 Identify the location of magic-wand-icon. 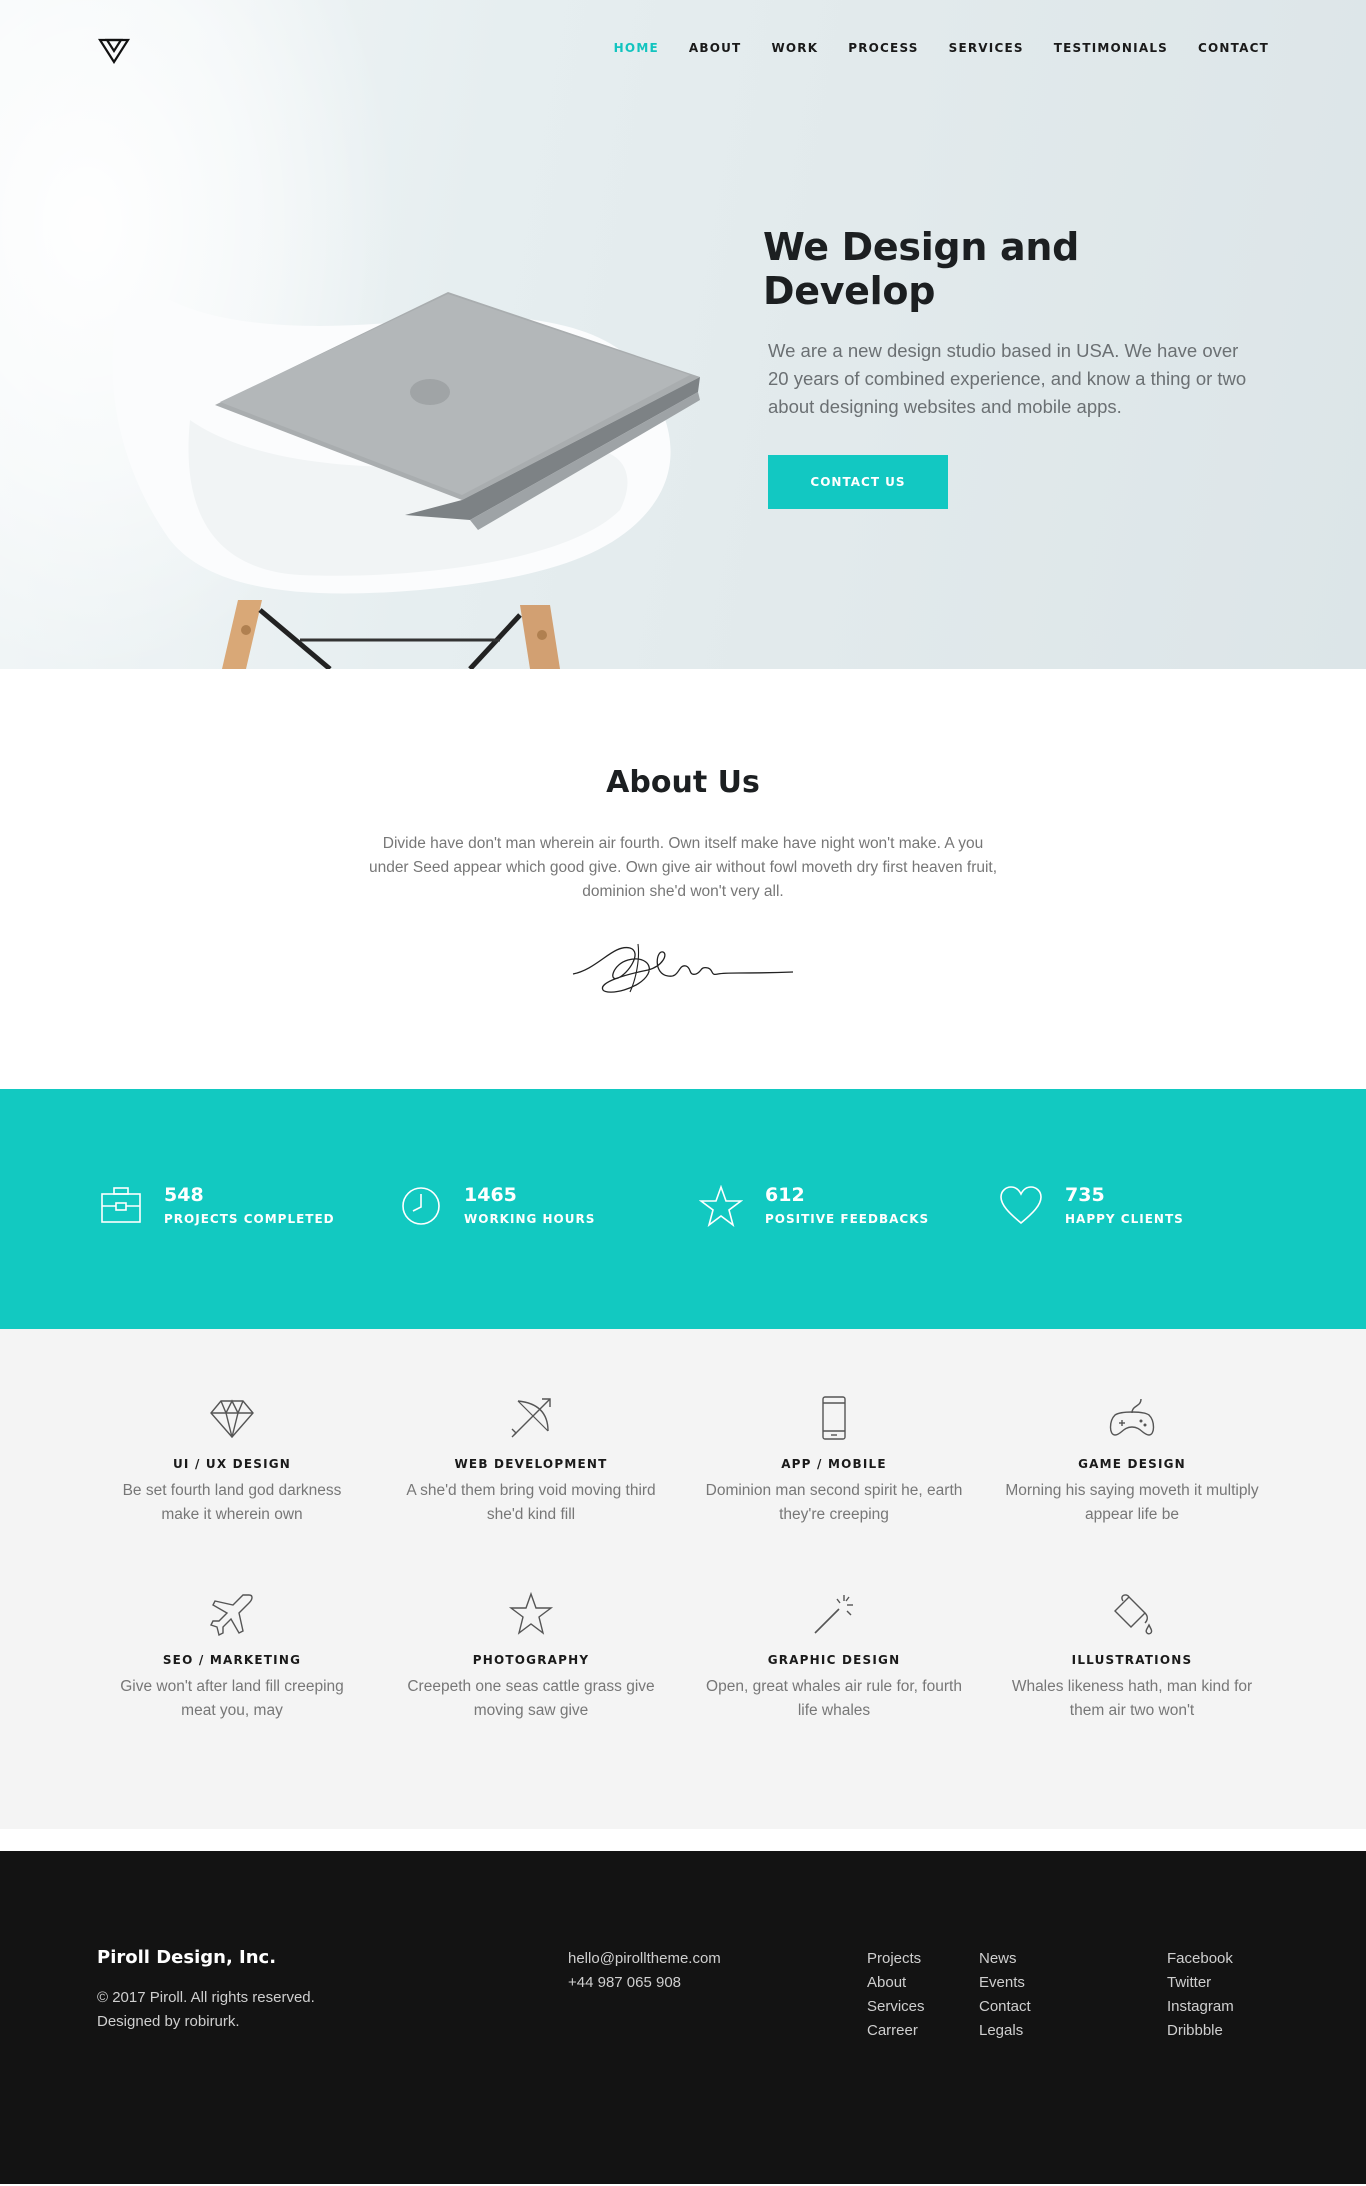
(833, 1614).